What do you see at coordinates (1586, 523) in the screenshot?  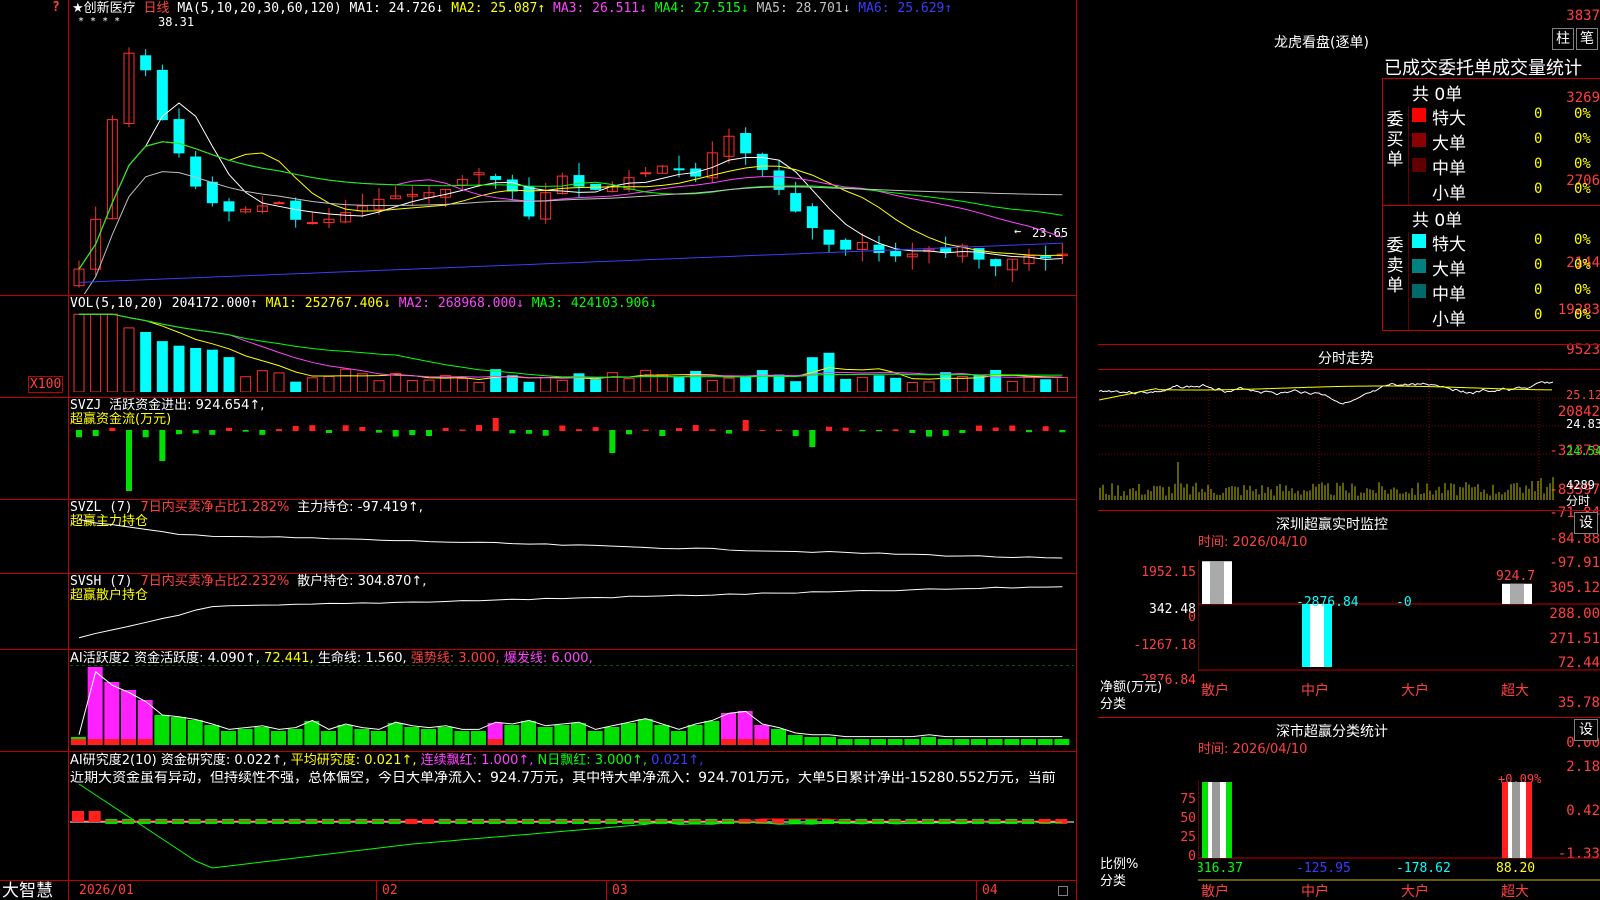 I see `sz-monitor-settings: 设` at bounding box center [1586, 523].